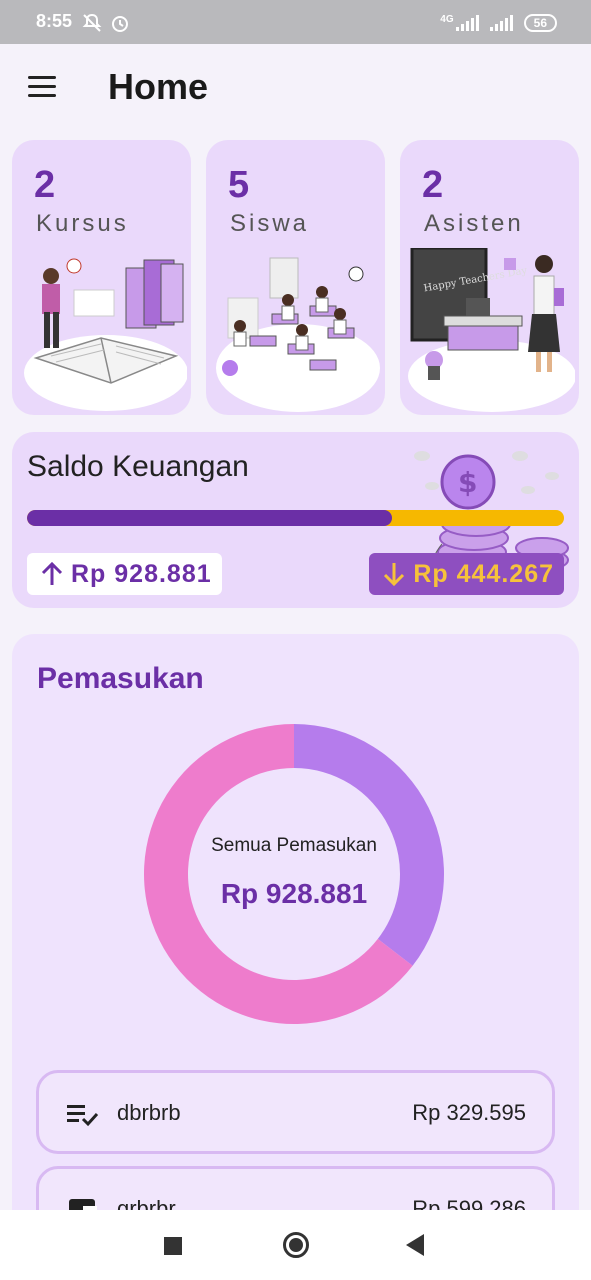  I want to click on expense-badge: Rp 444.267, so click(466, 574).